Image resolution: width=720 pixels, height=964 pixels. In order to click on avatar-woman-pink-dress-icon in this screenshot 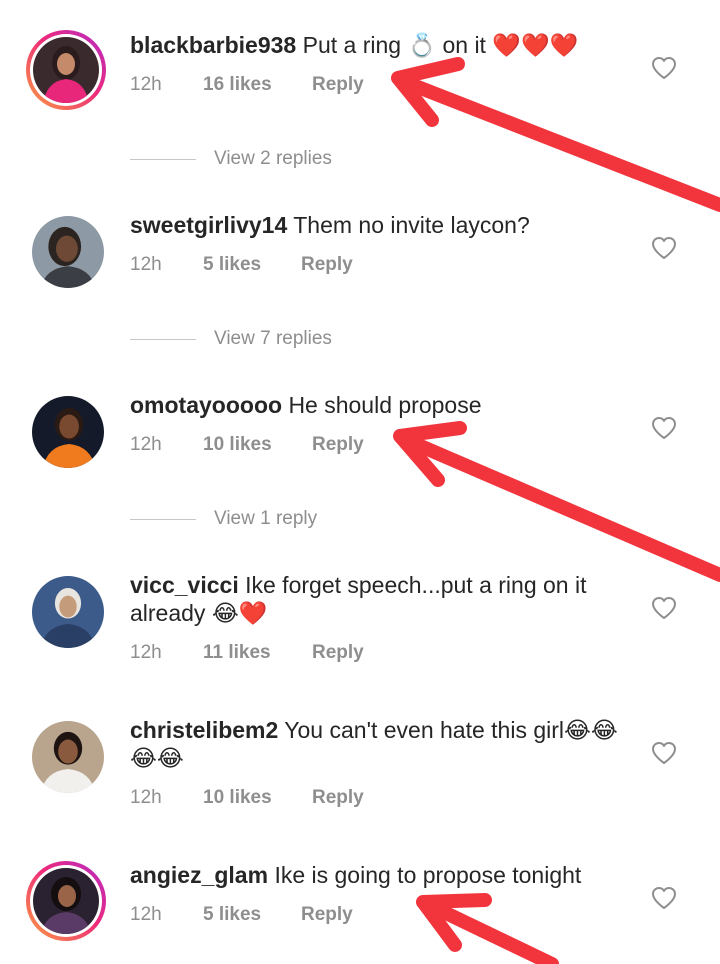, I will do `click(66, 70)`.